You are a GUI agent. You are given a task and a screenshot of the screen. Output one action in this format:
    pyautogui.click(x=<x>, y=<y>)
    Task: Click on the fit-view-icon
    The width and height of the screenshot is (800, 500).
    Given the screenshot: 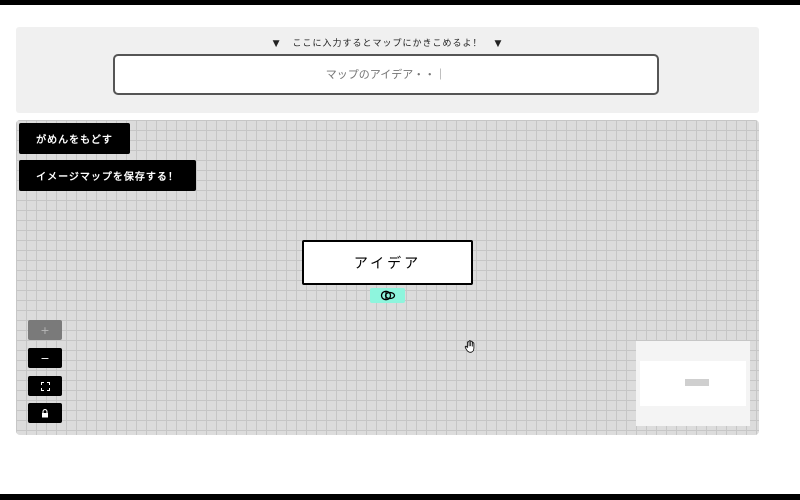 What is the action you would take?
    pyautogui.click(x=45, y=386)
    